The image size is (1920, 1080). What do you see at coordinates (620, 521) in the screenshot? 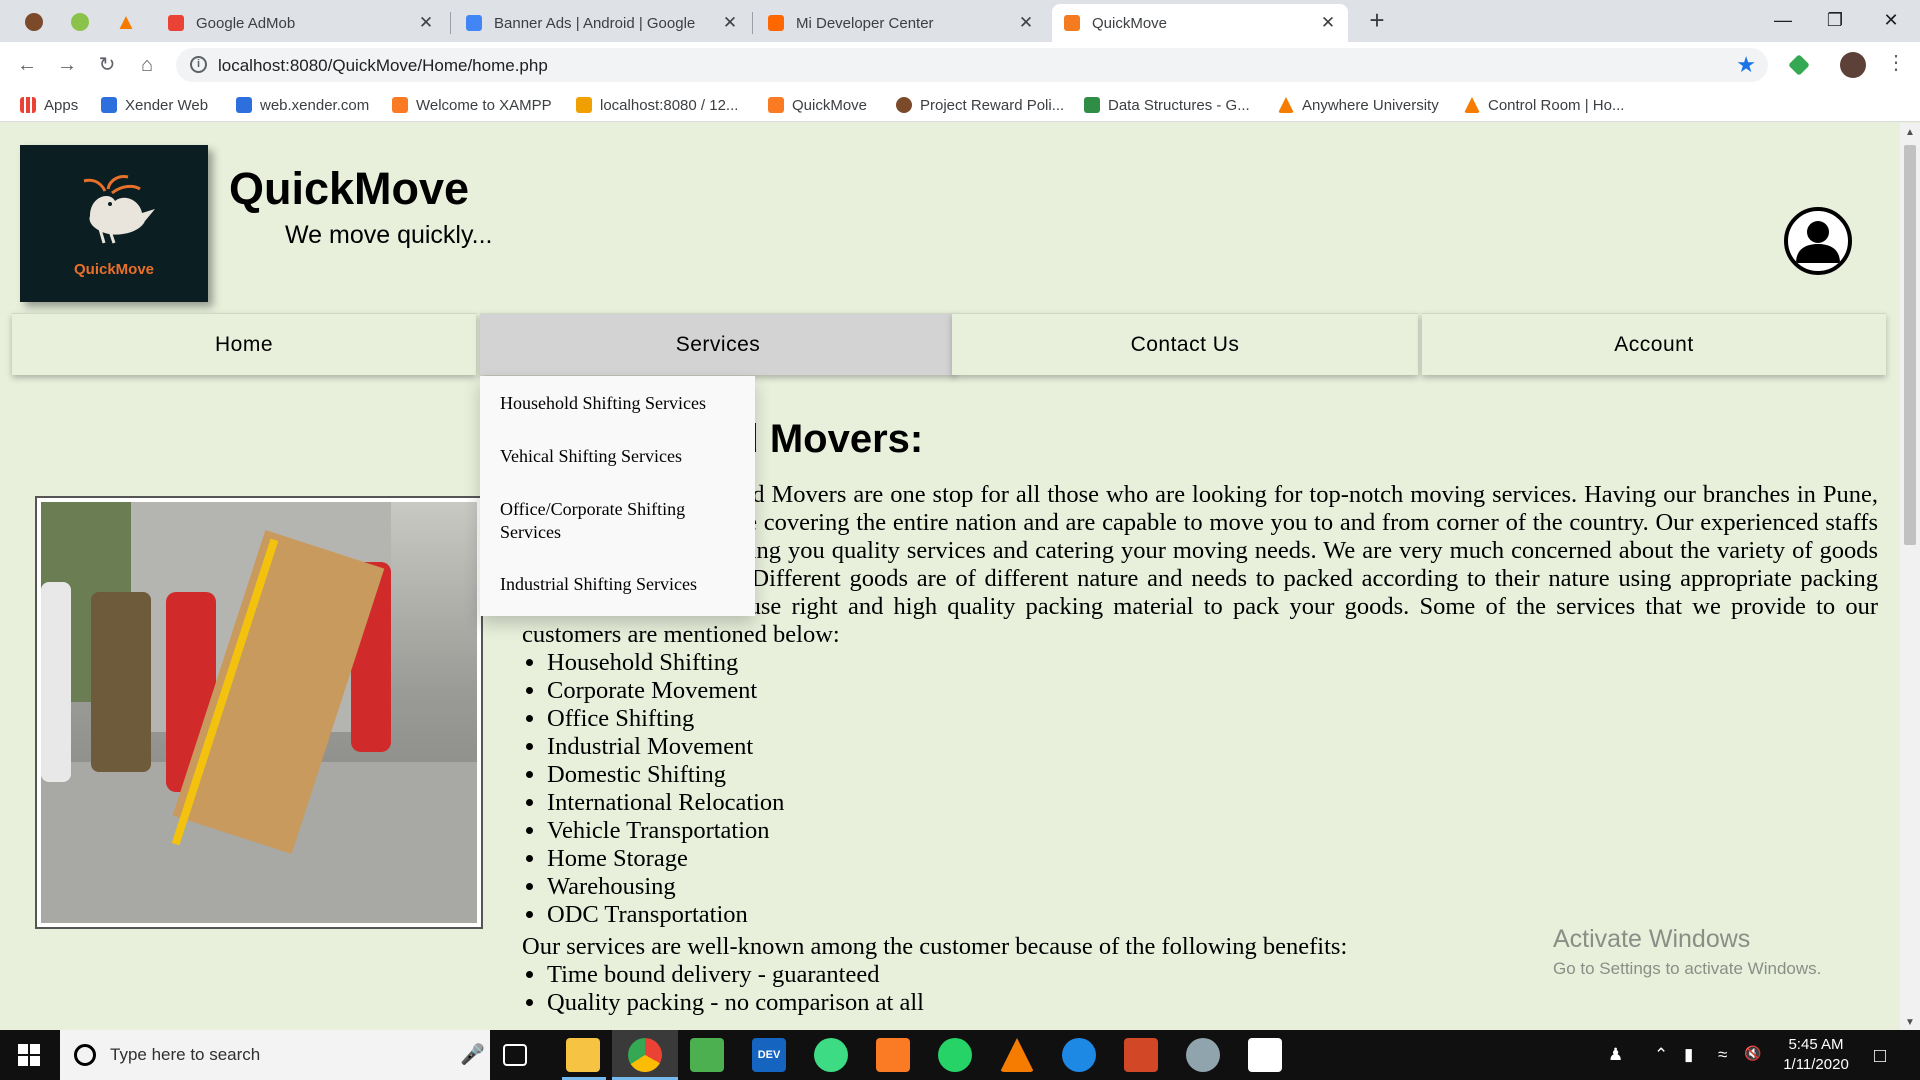
I see `dropdown-item-office: Office/Corporate Shifting Services` at bounding box center [620, 521].